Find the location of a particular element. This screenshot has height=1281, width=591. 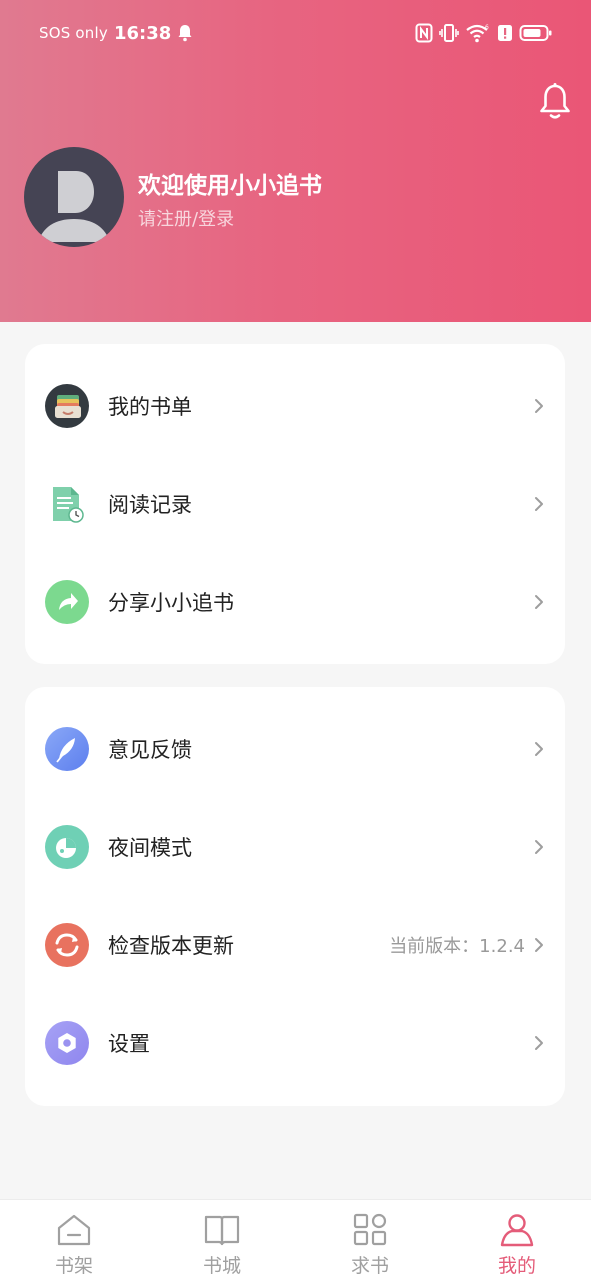

menu-item-reading-history: 阅读记录 is located at coordinates (295, 504).